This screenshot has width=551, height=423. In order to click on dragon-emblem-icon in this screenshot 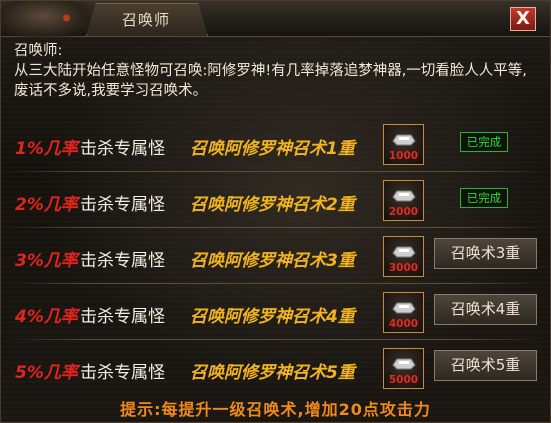, I will do `click(47, 20)`.